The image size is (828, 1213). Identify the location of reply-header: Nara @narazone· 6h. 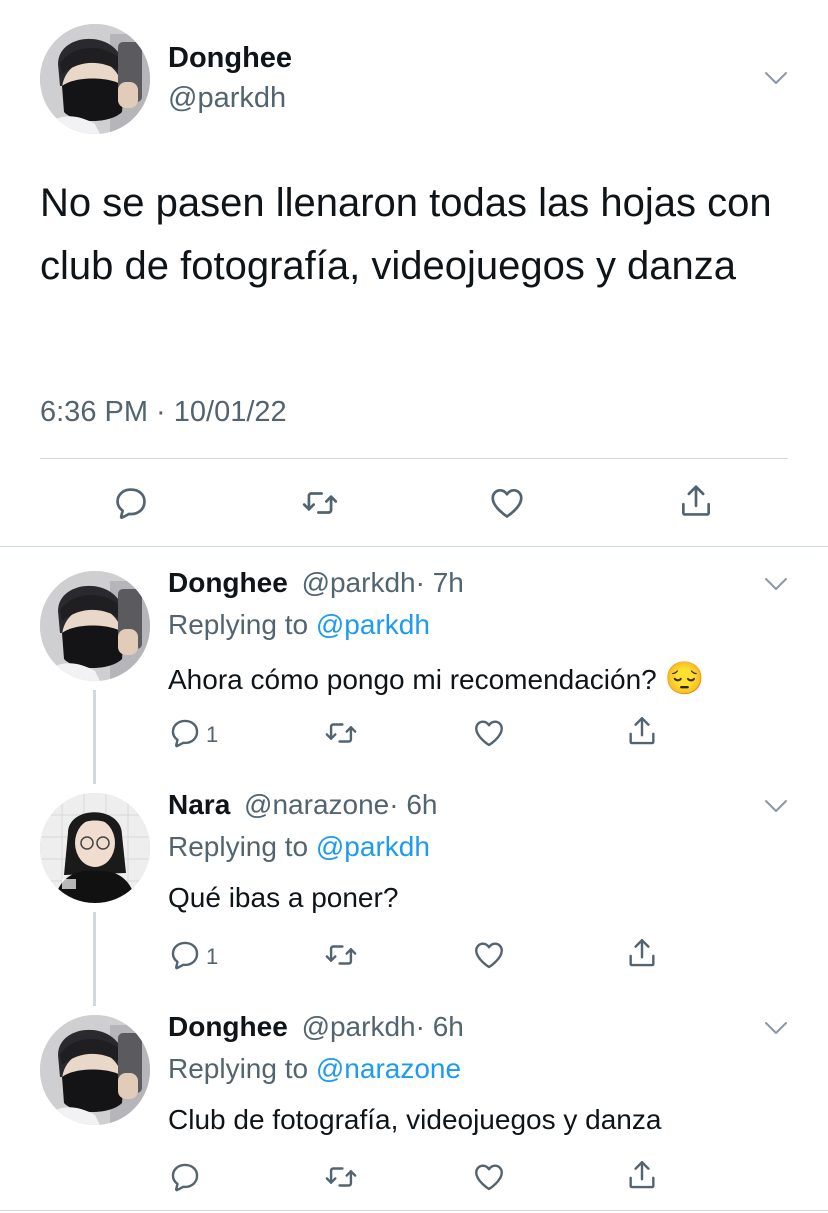
(302, 805).